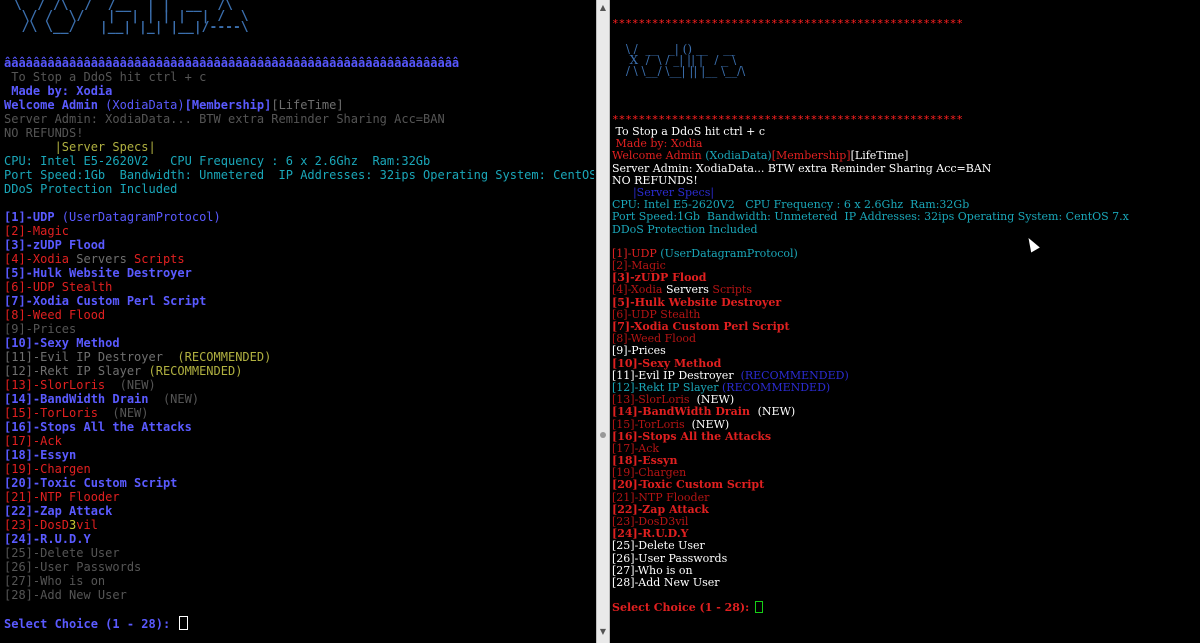 The width and height of the screenshot is (1200, 643). Describe the element at coordinates (603, 435) in the screenshot. I see `scroll-thumb` at that location.